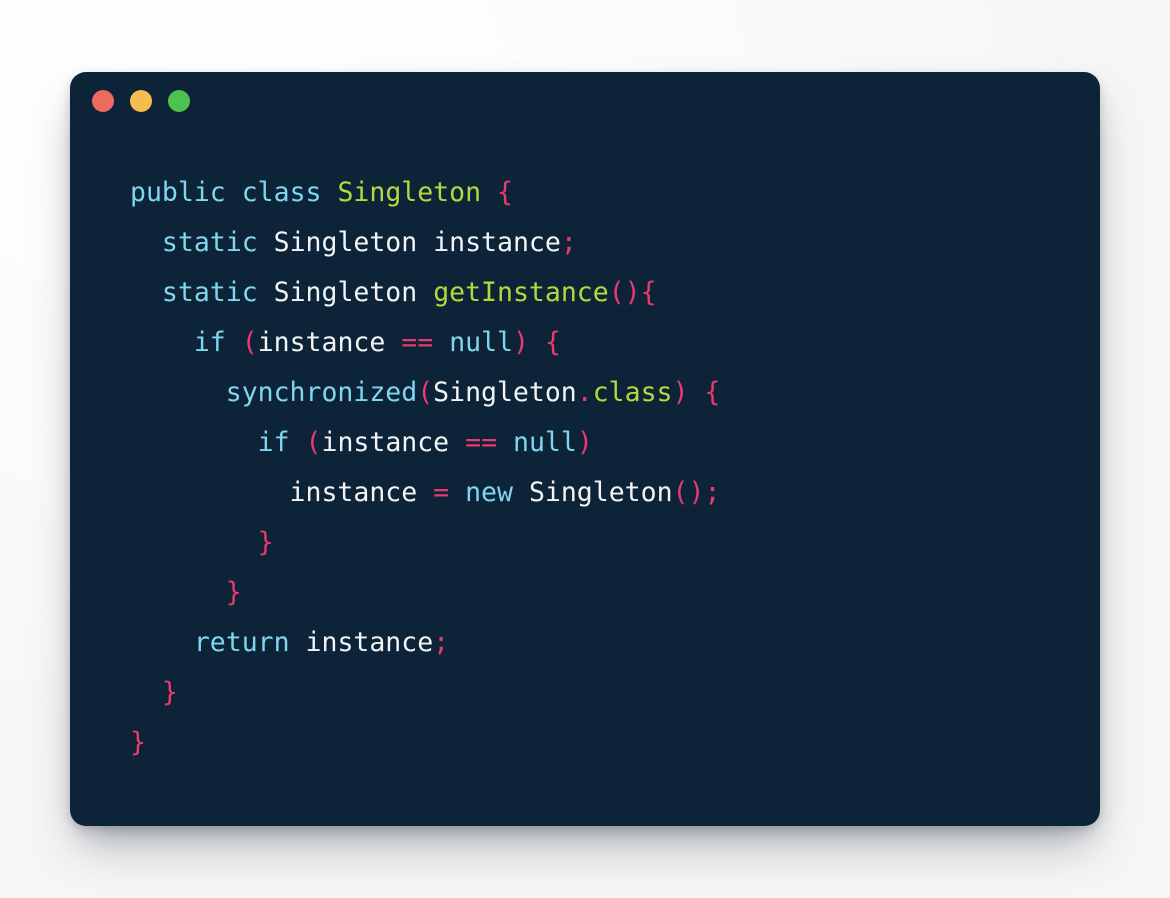 The width and height of the screenshot is (1170, 898). What do you see at coordinates (521, 292) in the screenshot?
I see `code-token-function: getInstance` at bounding box center [521, 292].